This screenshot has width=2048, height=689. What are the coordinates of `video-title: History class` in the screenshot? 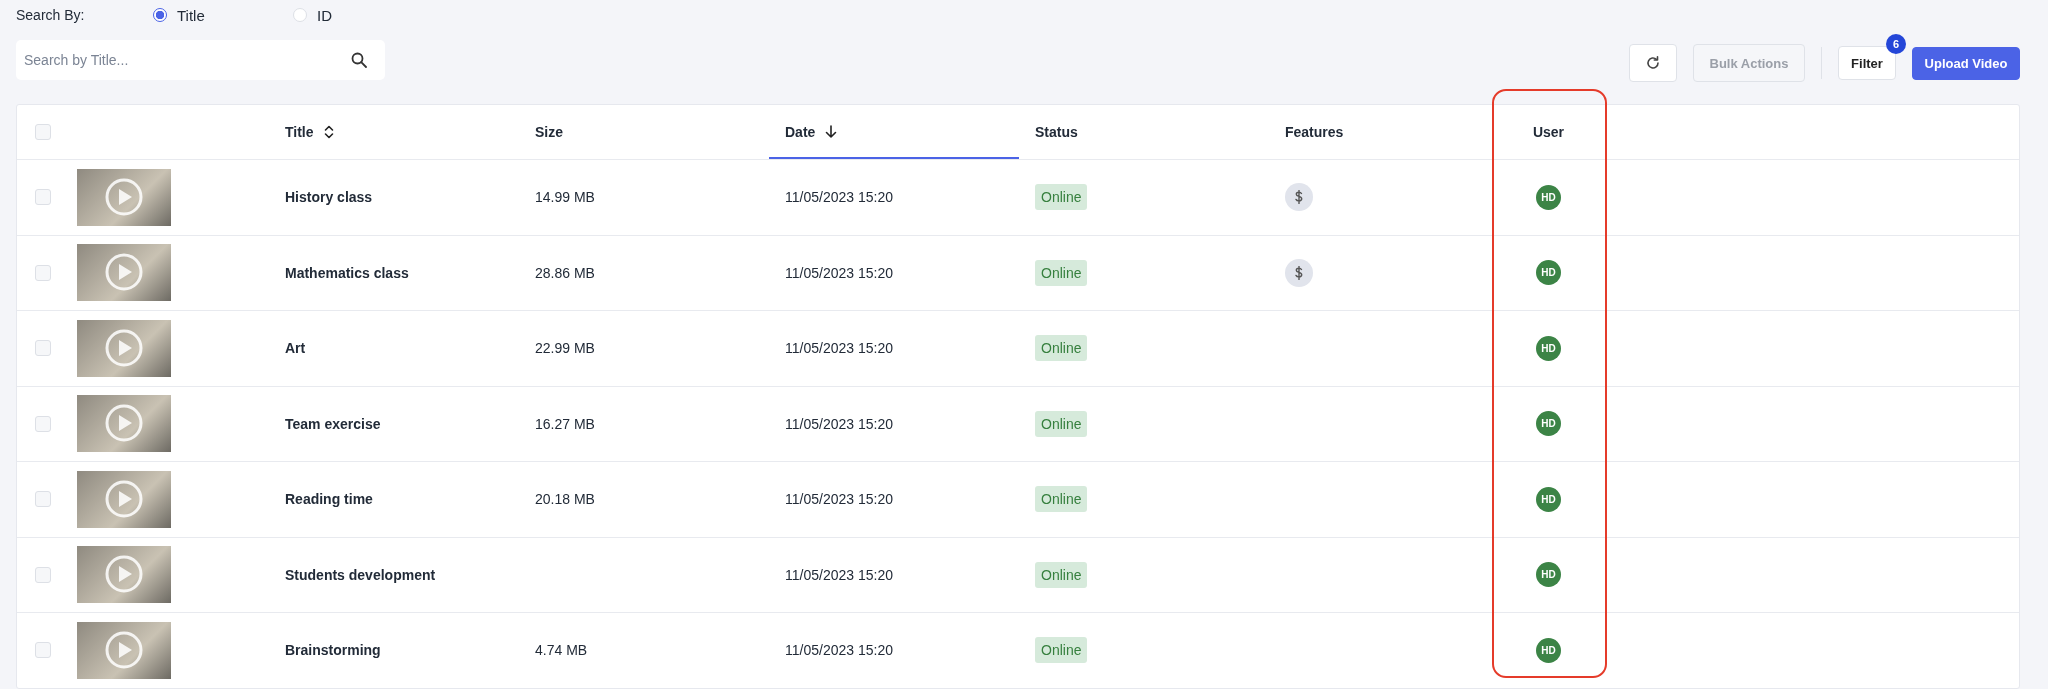 It's located at (329, 197).